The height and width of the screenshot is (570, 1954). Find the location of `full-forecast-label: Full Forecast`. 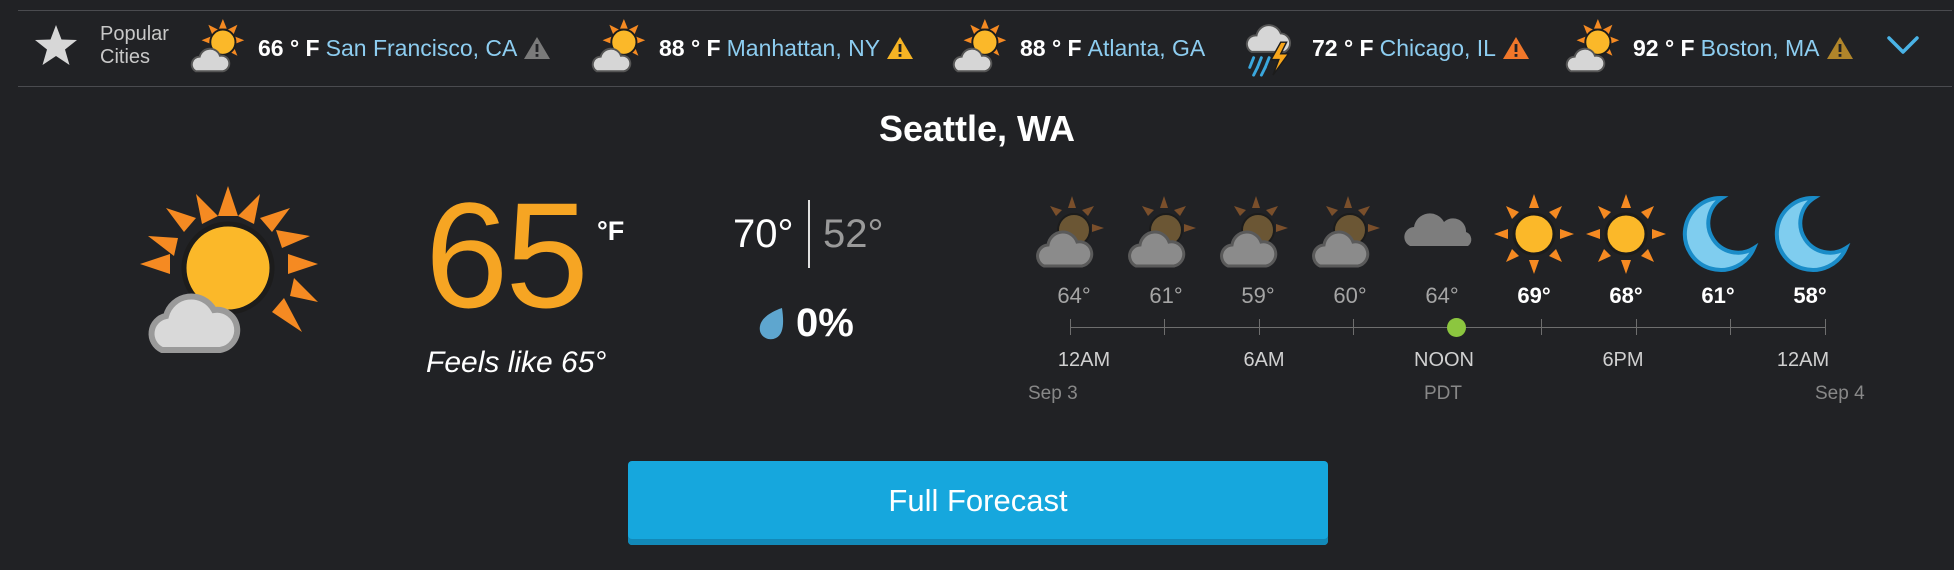

full-forecast-label: Full Forecast is located at coordinates (978, 500).